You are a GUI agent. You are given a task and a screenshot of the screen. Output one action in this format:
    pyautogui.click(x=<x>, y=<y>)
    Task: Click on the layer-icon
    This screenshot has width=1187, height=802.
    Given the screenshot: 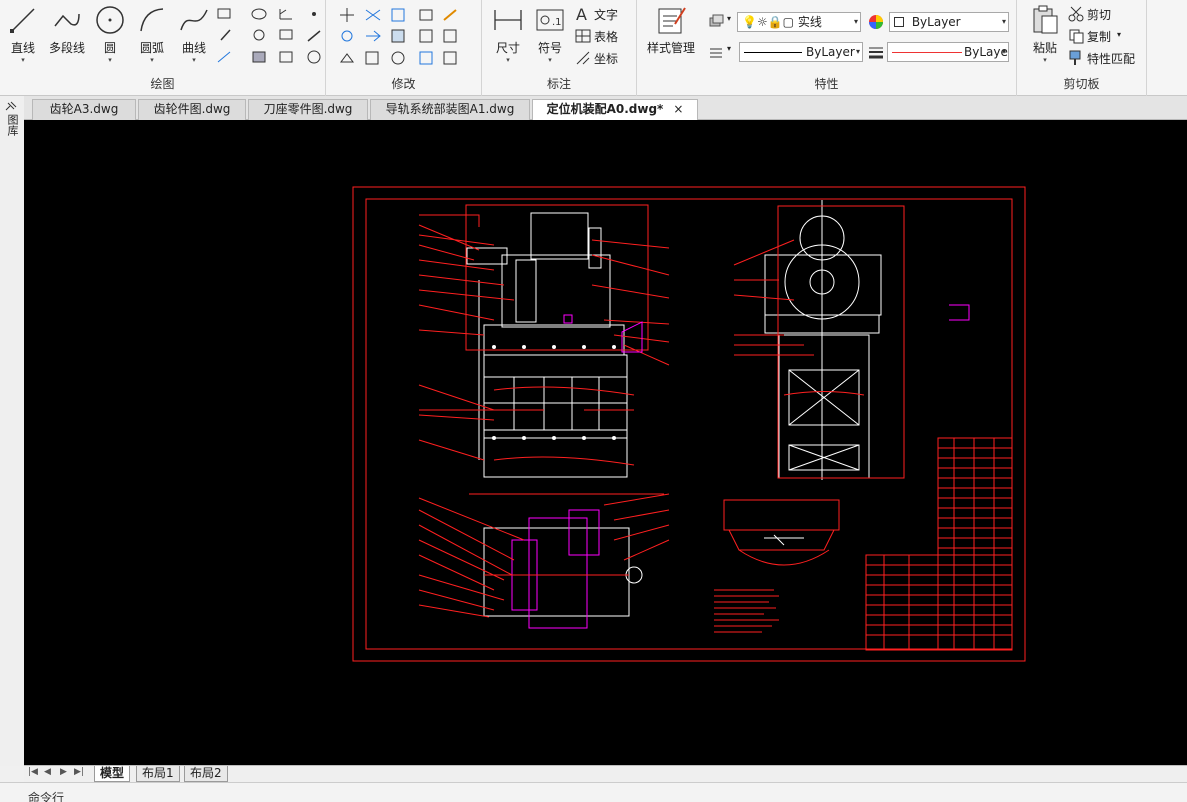 What is the action you would take?
    pyautogui.click(x=716, y=22)
    